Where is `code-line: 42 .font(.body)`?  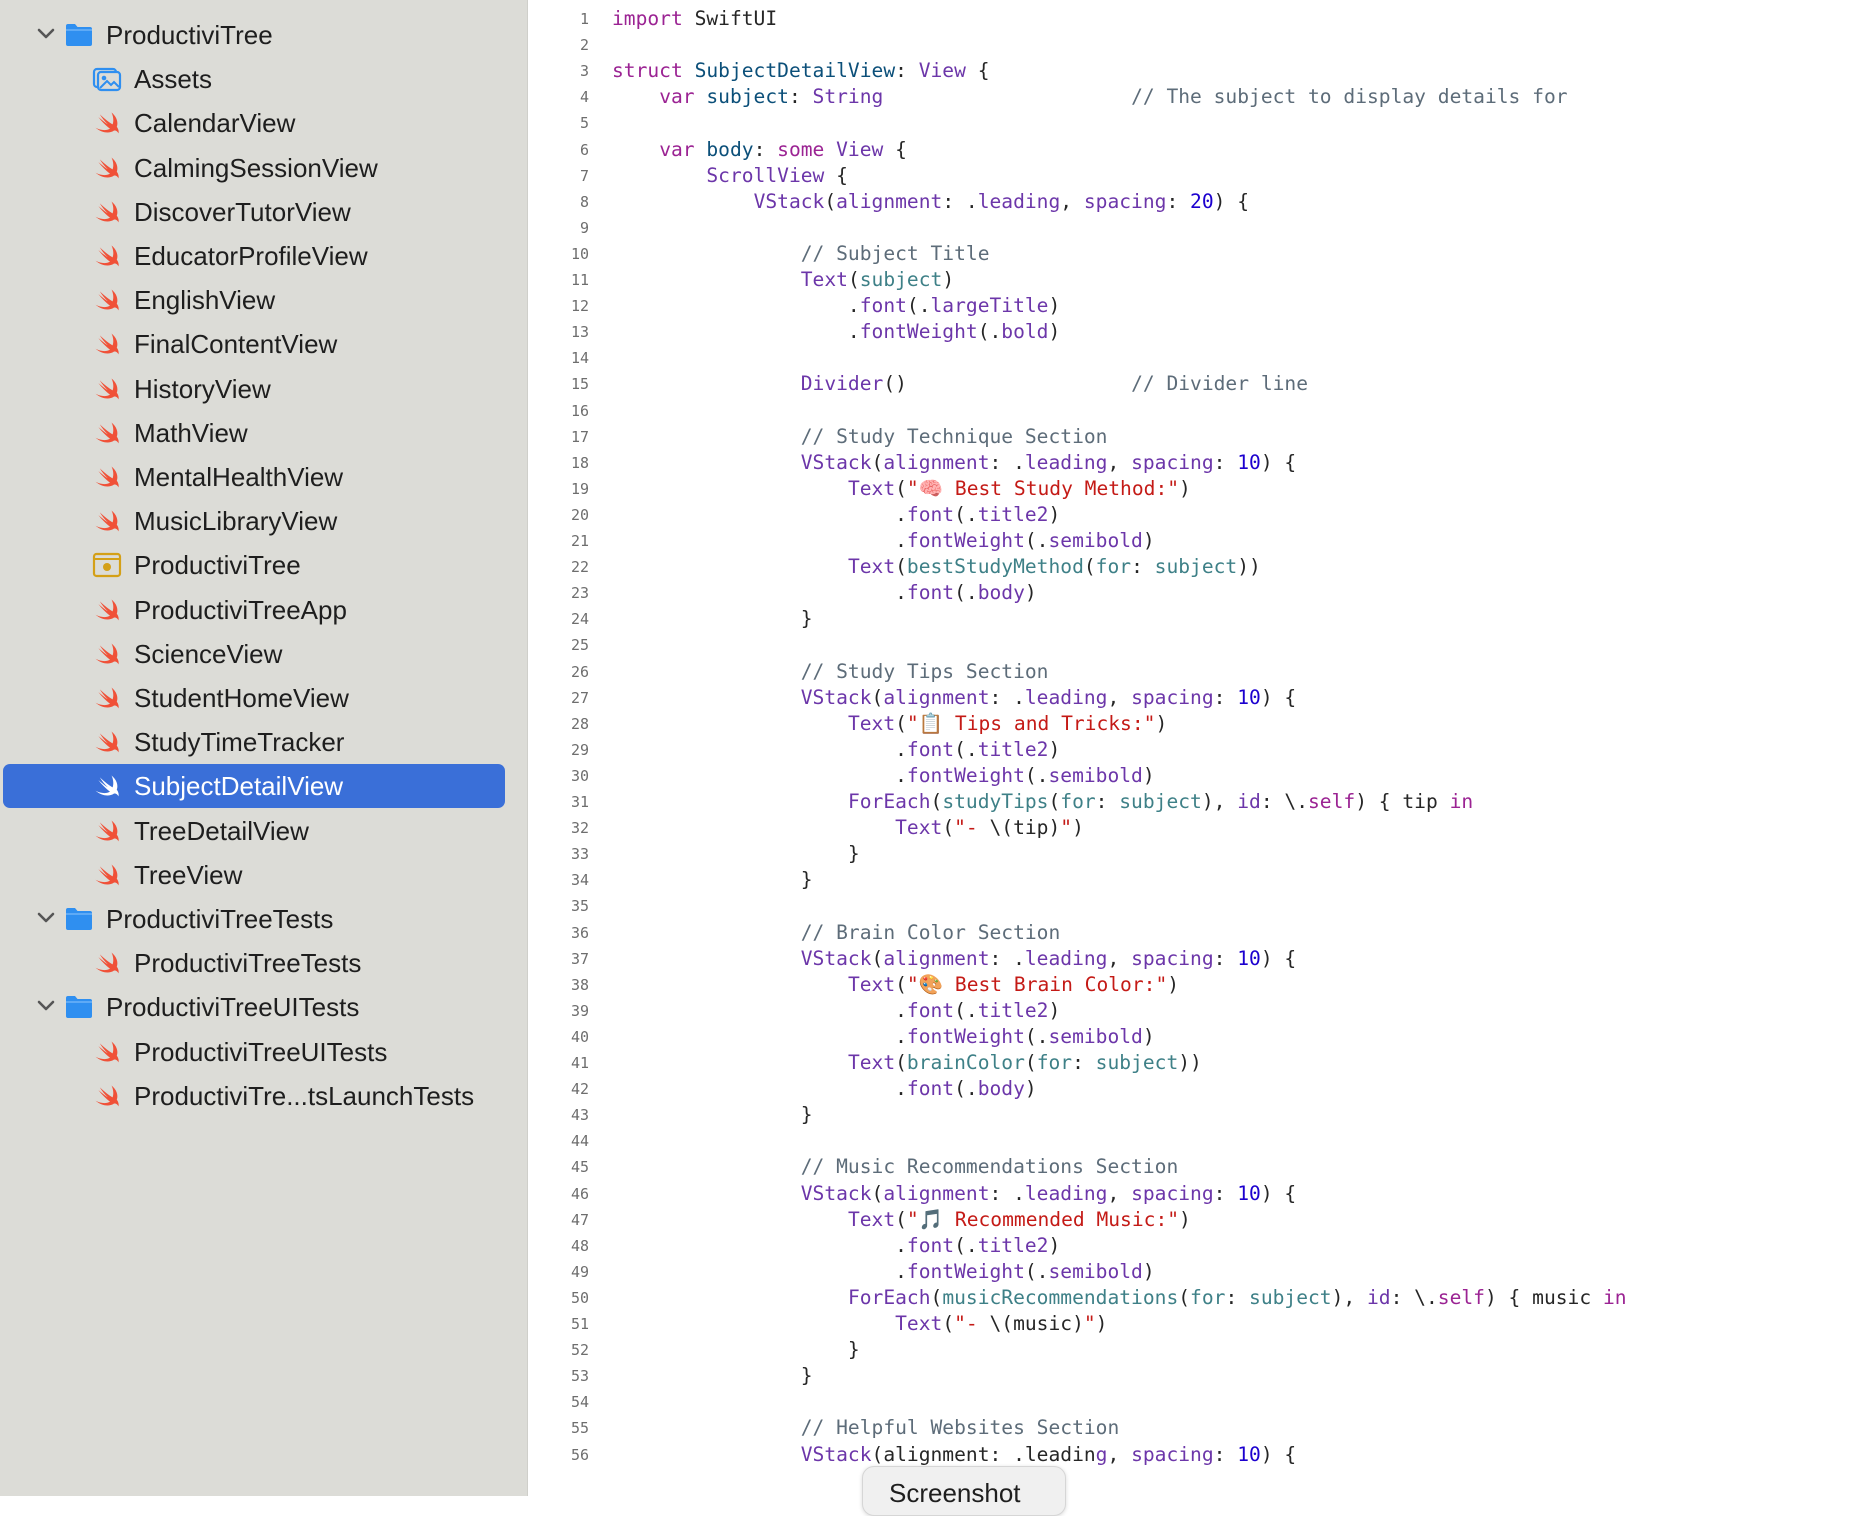
code-line: 42 .font(.body) is located at coordinates (1192, 1088).